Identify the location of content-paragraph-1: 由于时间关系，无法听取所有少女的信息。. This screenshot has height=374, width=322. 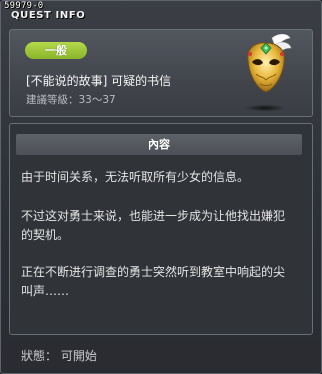
(135, 177).